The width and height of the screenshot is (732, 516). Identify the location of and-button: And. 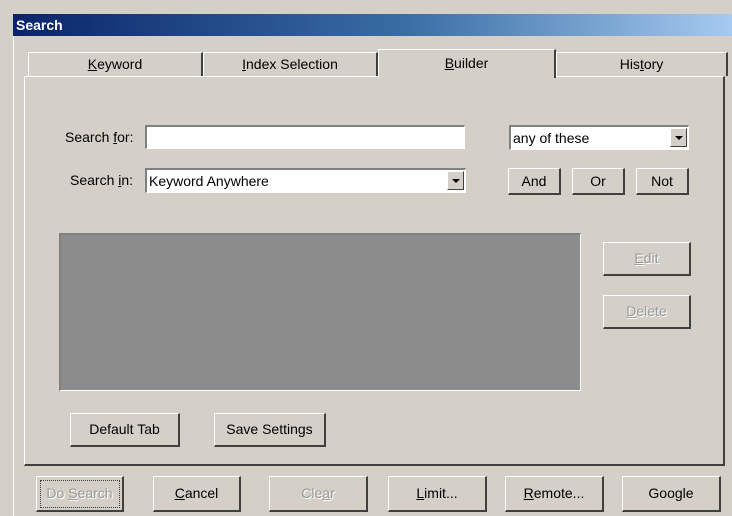
(534, 181).